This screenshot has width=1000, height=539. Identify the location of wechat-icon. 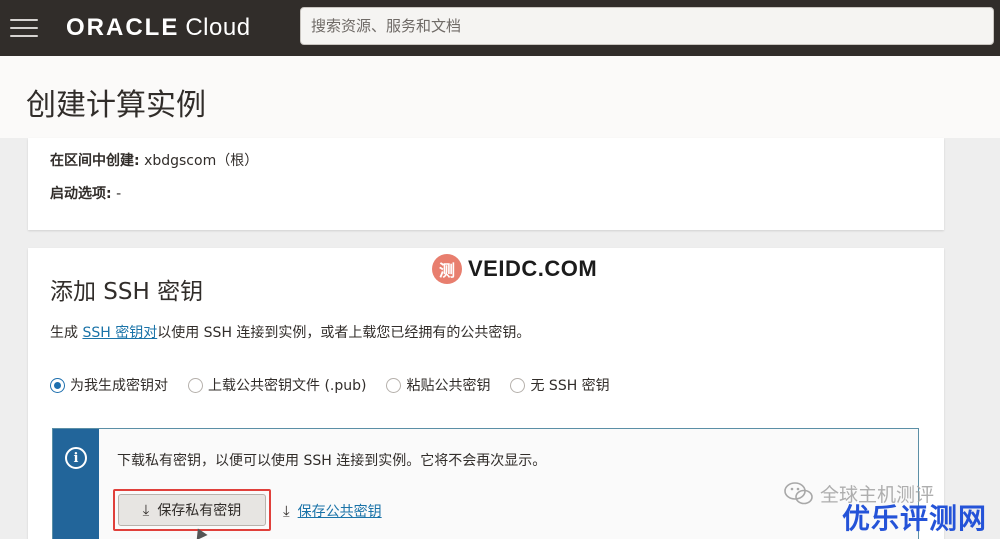
(798, 492).